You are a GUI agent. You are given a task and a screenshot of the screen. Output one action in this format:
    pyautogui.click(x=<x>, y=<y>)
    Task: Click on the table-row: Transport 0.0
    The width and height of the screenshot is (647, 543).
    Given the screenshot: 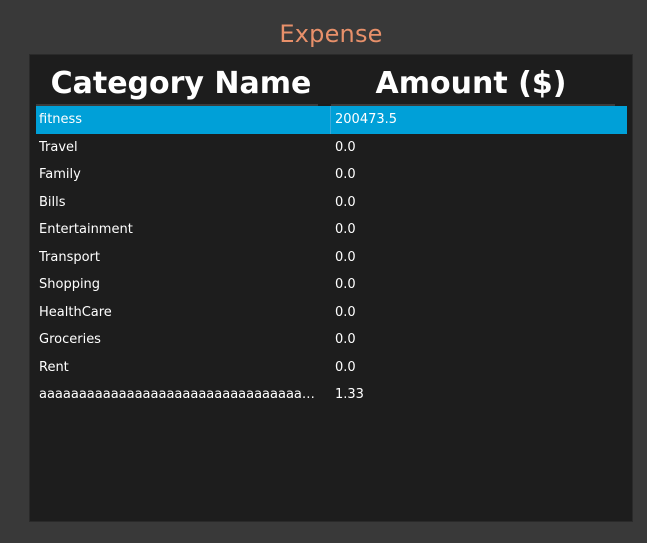 What is the action you would take?
    pyautogui.click(x=331, y=258)
    